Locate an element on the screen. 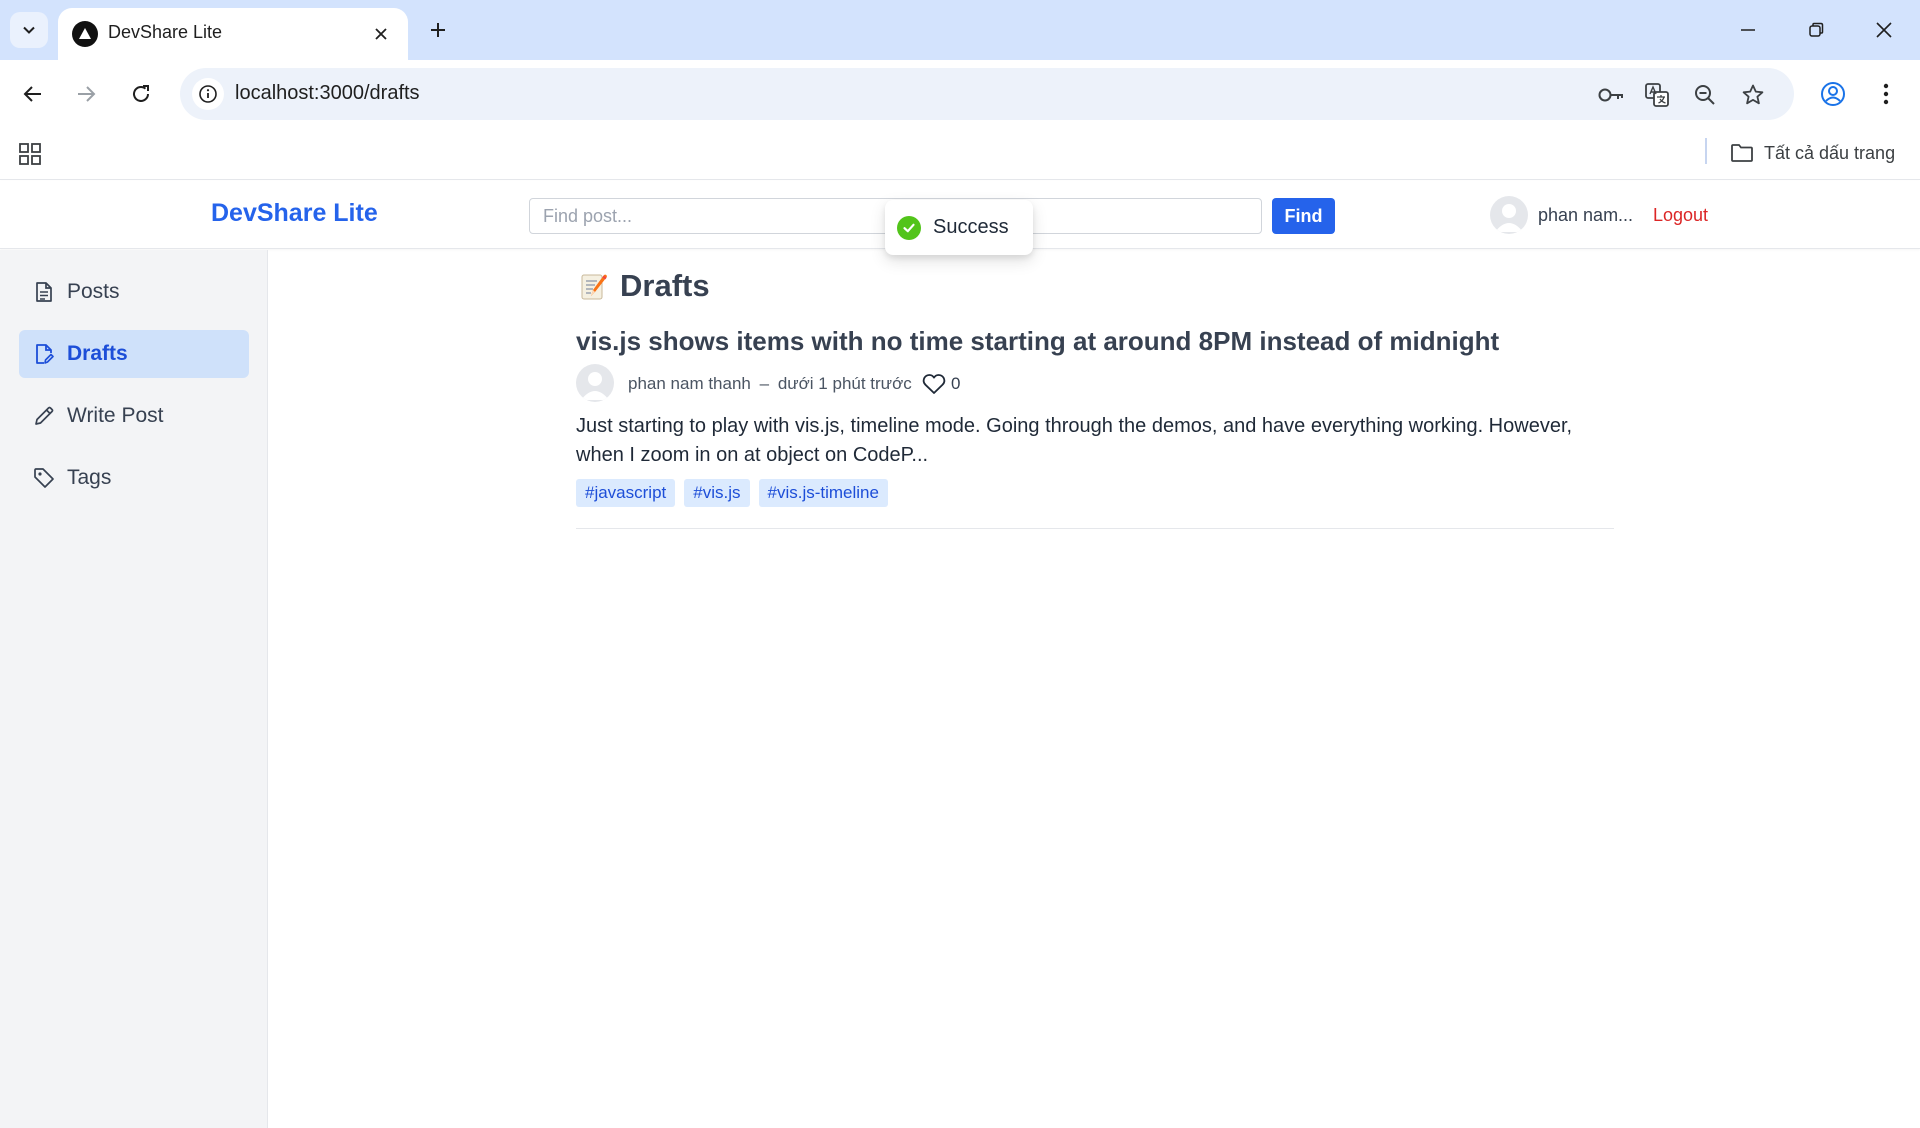 This screenshot has width=1920, height=1128. page-title: Drafts is located at coordinates (665, 285).